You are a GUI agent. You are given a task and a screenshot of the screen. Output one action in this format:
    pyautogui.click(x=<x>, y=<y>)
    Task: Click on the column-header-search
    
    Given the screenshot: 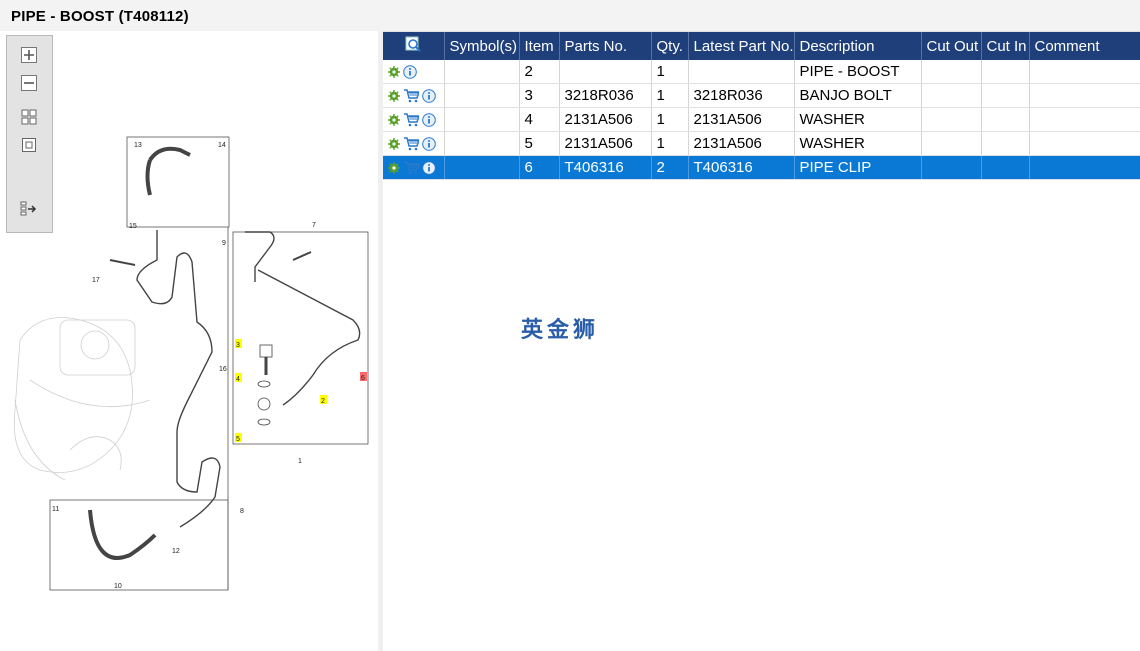 What is the action you would take?
    pyautogui.click(x=414, y=46)
    